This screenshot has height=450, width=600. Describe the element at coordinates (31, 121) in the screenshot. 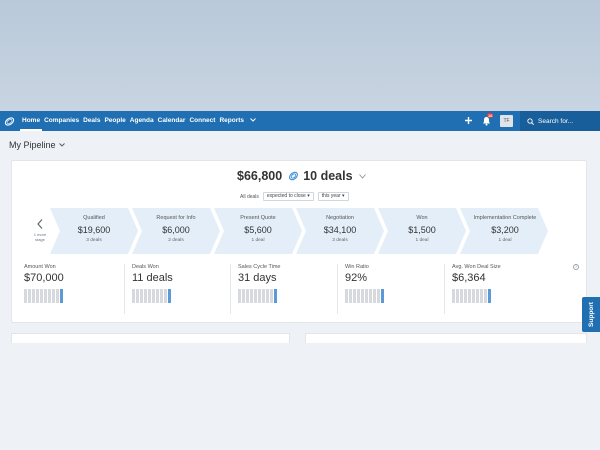

I see `nav-item-home: Home` at that location.